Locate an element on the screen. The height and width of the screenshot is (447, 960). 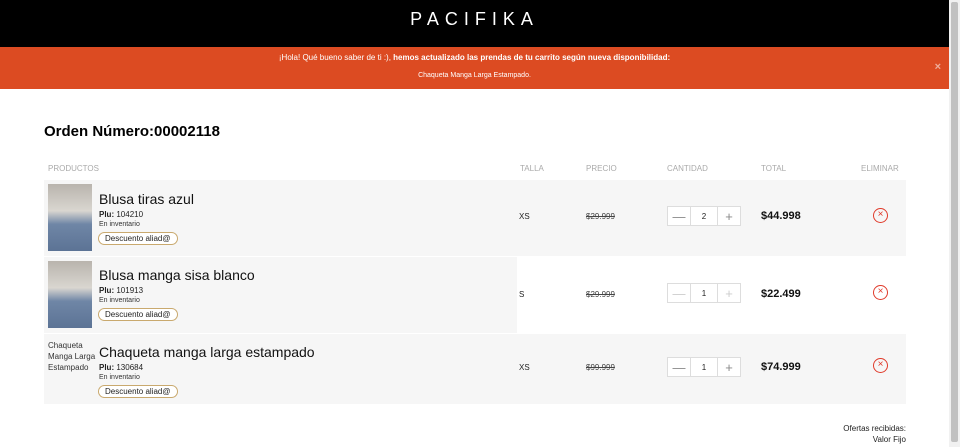
quantity-stepper: — 2 + is located at coordinates (704, 216).